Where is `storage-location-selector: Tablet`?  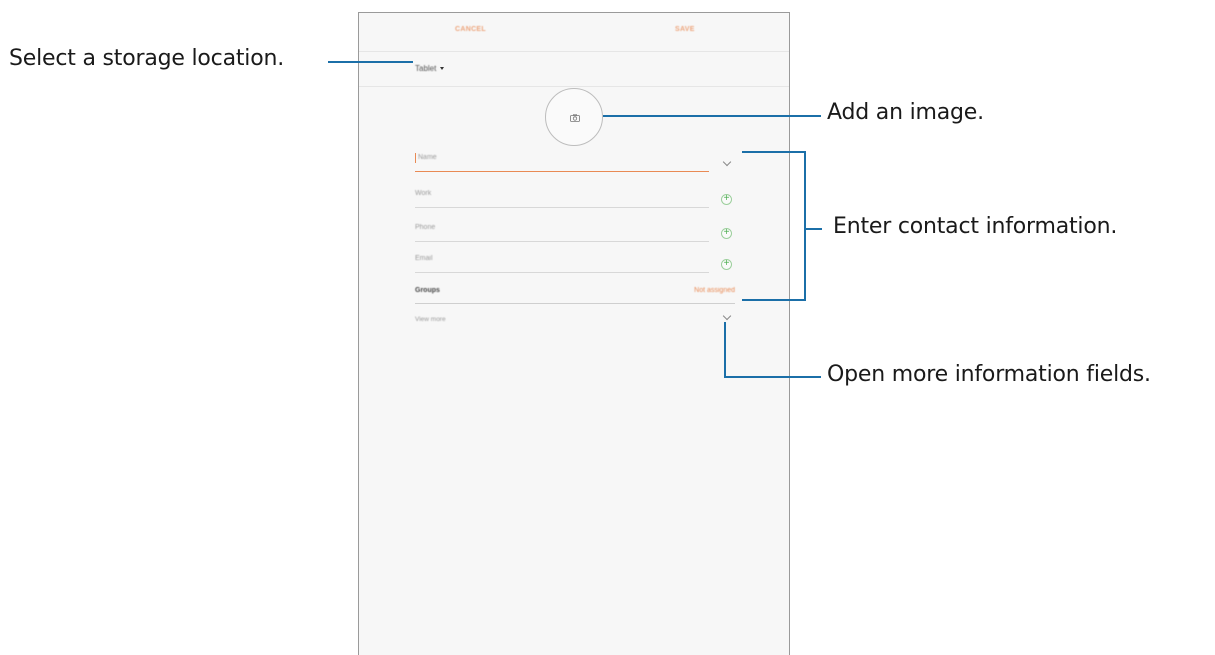 storage-location-selector: Tablet is located at coordinates (430, 68).